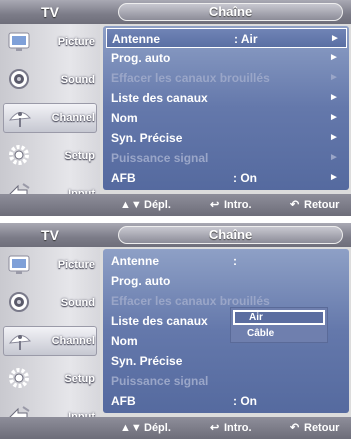  I want to click on menu-row-puissance-signal: Puissance signal ►, so click(226, 158).